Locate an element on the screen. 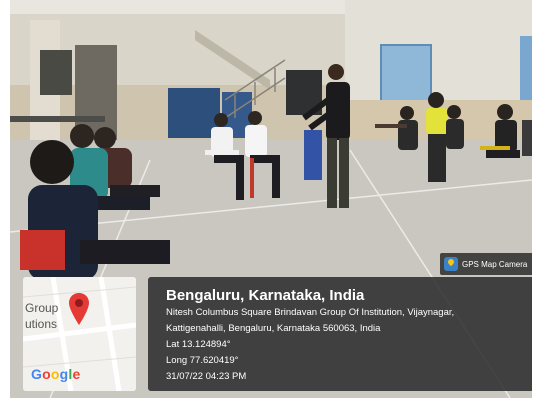  window-glass is located at coordinates (406, 73).